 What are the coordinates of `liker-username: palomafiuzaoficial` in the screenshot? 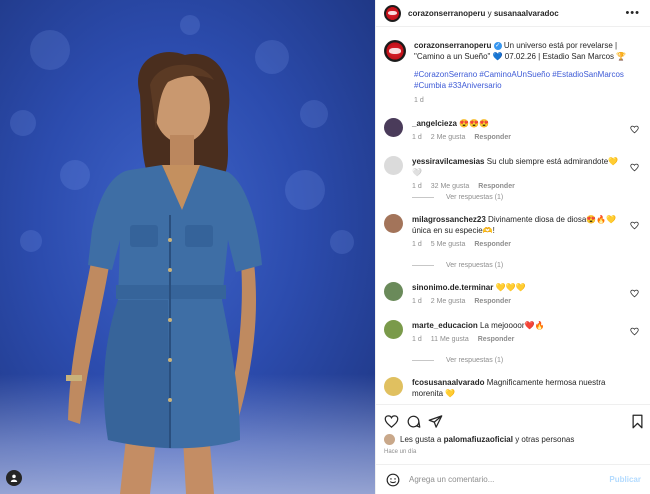 It's located at (478, 439).